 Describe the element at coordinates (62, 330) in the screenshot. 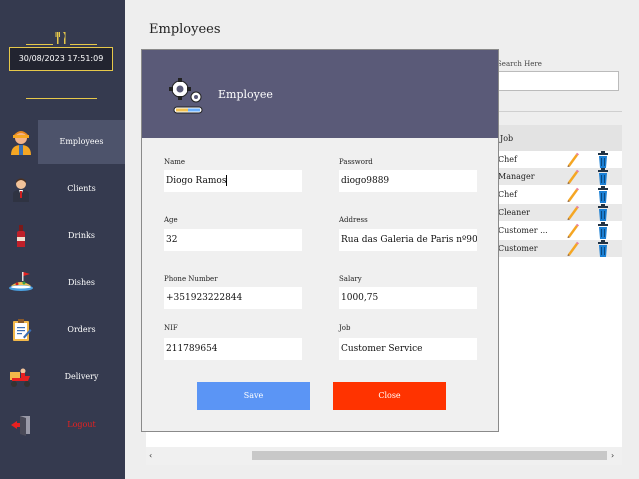

I see `sidebar-item-orders: Orders` at that location.